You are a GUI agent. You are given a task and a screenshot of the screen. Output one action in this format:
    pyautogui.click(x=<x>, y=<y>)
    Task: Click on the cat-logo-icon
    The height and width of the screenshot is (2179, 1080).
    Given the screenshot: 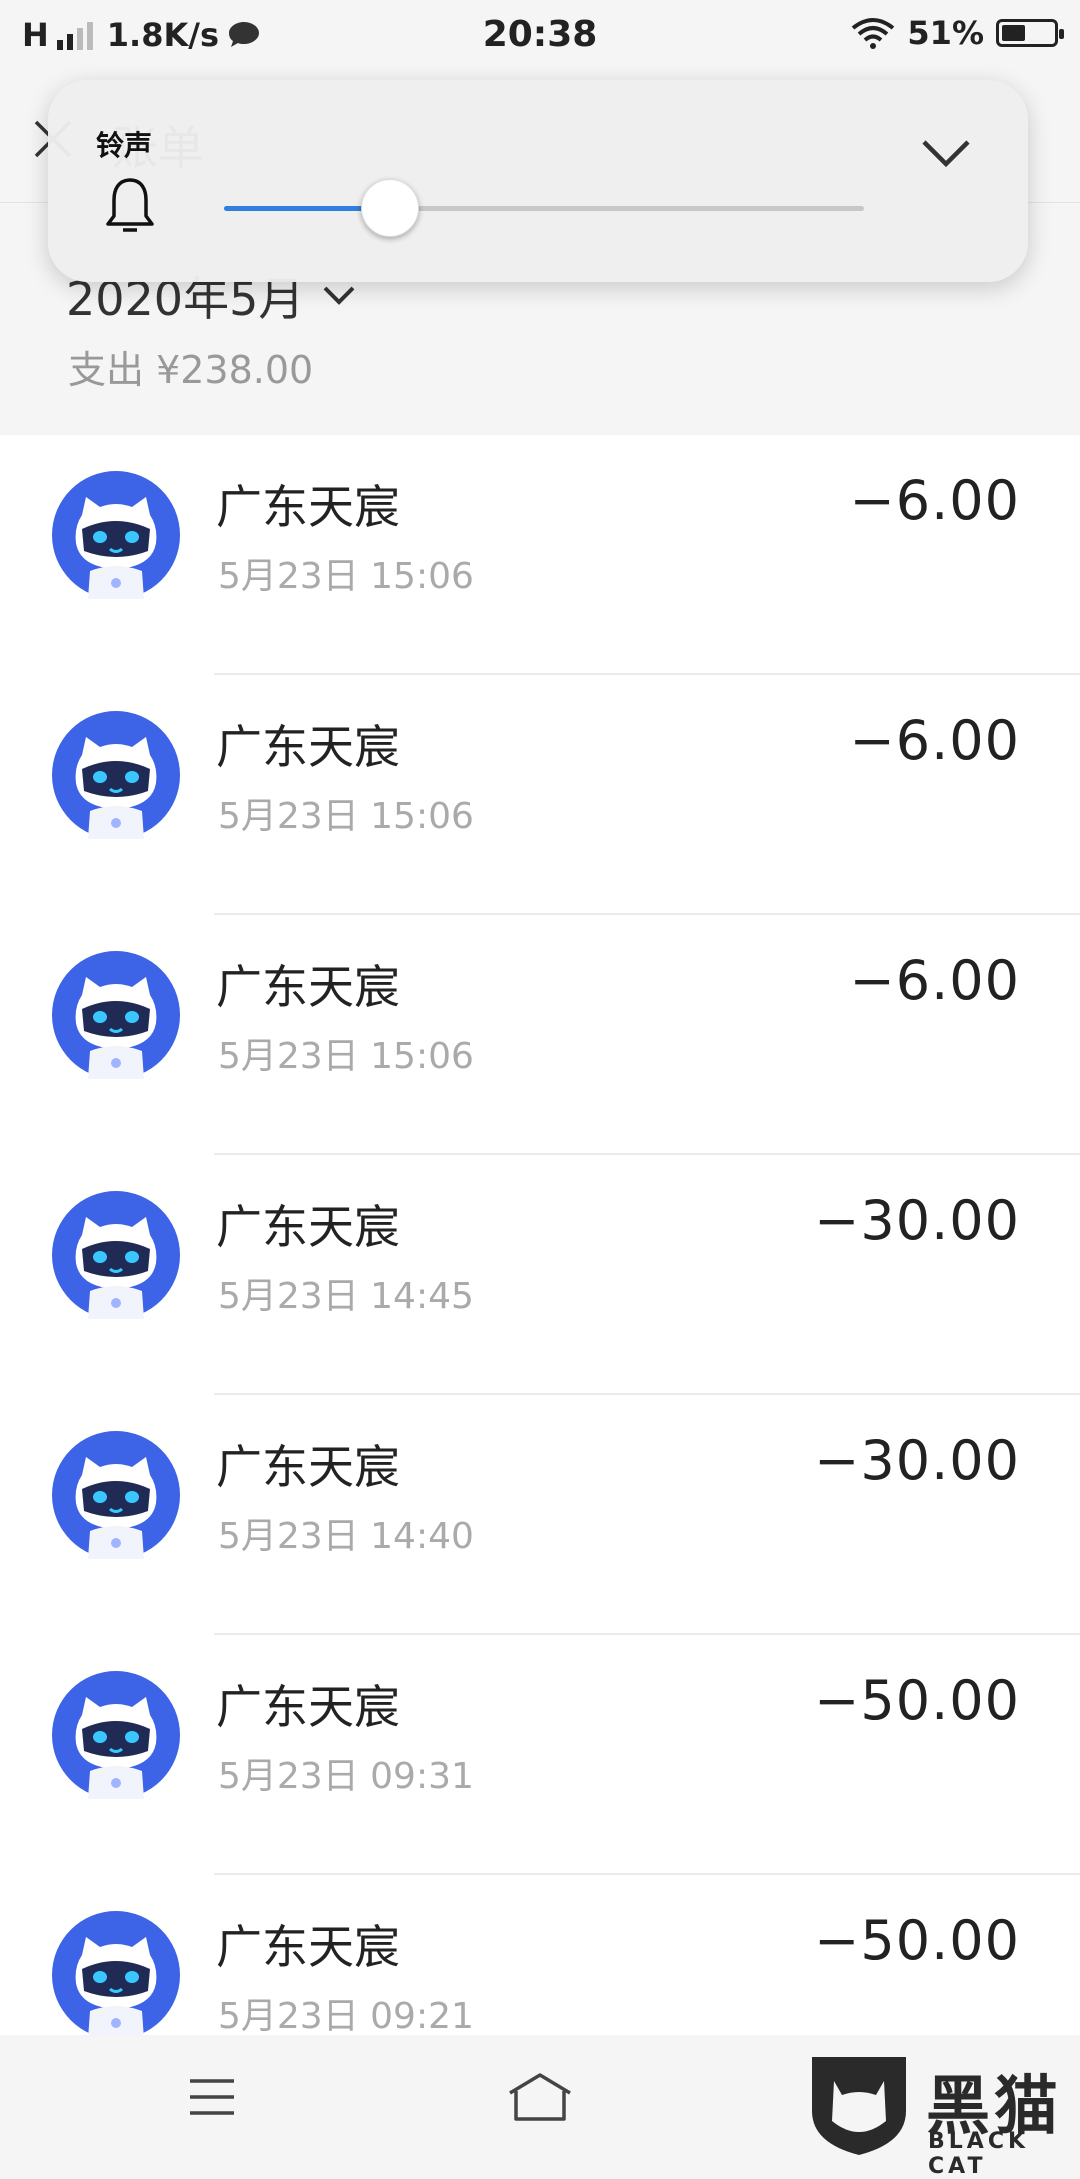 What is the action you would take?
    pyautogui.click(x=859, y=2106)
    